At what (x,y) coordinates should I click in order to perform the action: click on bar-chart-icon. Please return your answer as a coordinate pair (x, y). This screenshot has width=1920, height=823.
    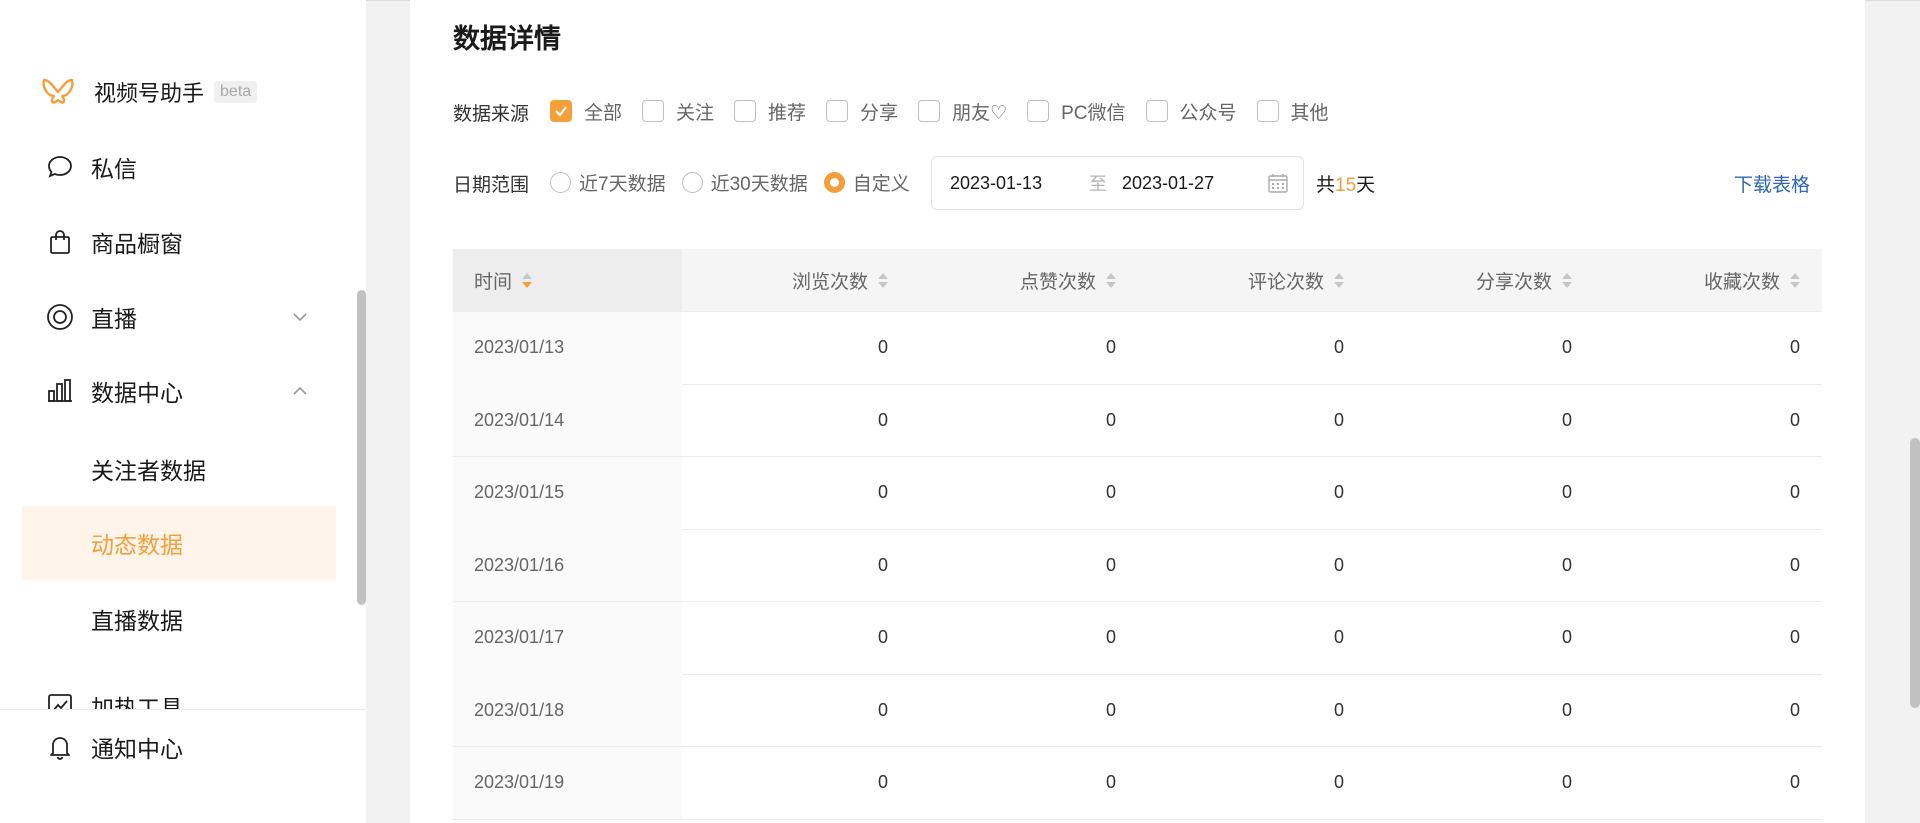
    Looking at the image, I should click on (60, 391).